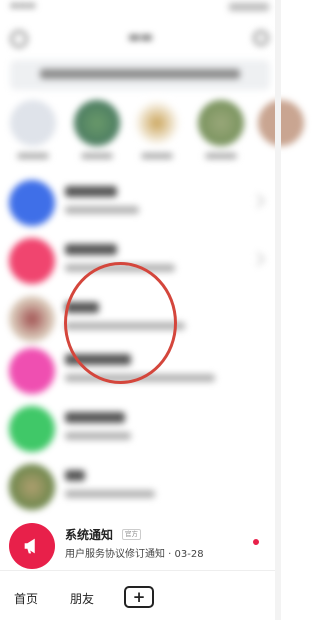 This screenshot has width=320, height=620. I want to click on annotation-circle, so click(120, 323).